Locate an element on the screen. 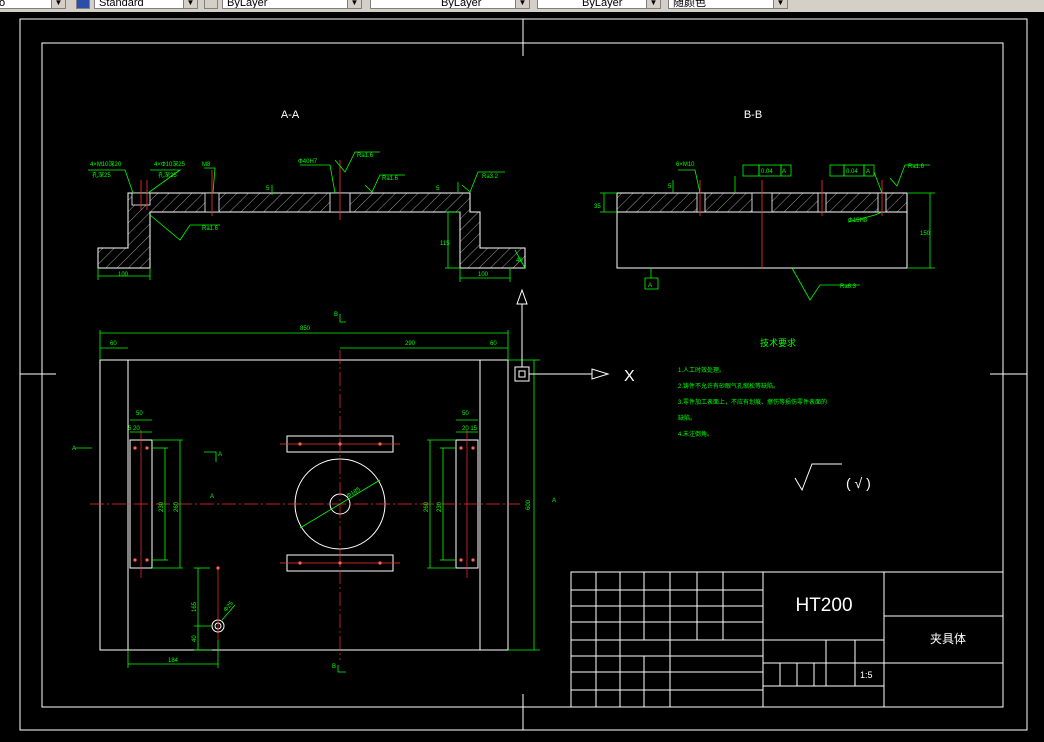 The height and width of the screenshot is (742, 1044). tech-title: 技术要求 is located at coordinates (778, 342).